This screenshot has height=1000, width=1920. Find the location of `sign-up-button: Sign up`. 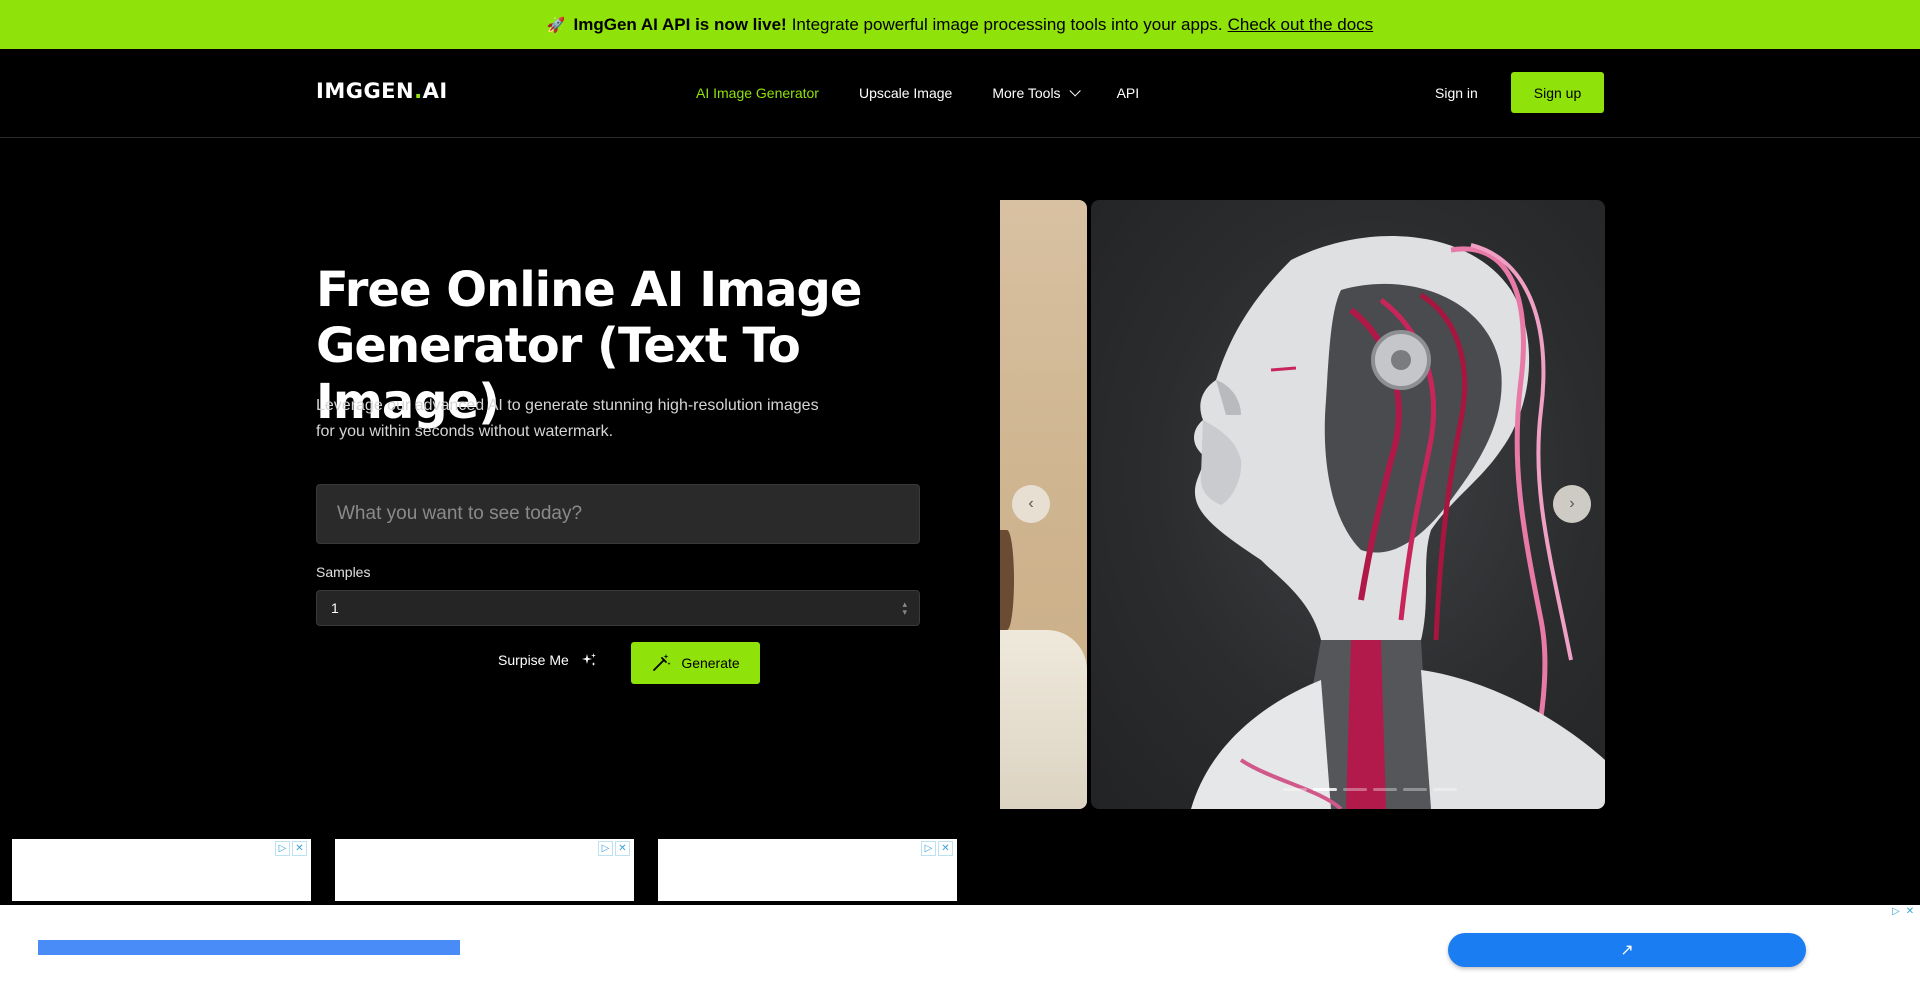

sign-up-button: Sign up is located at coordinates (1557, 92).